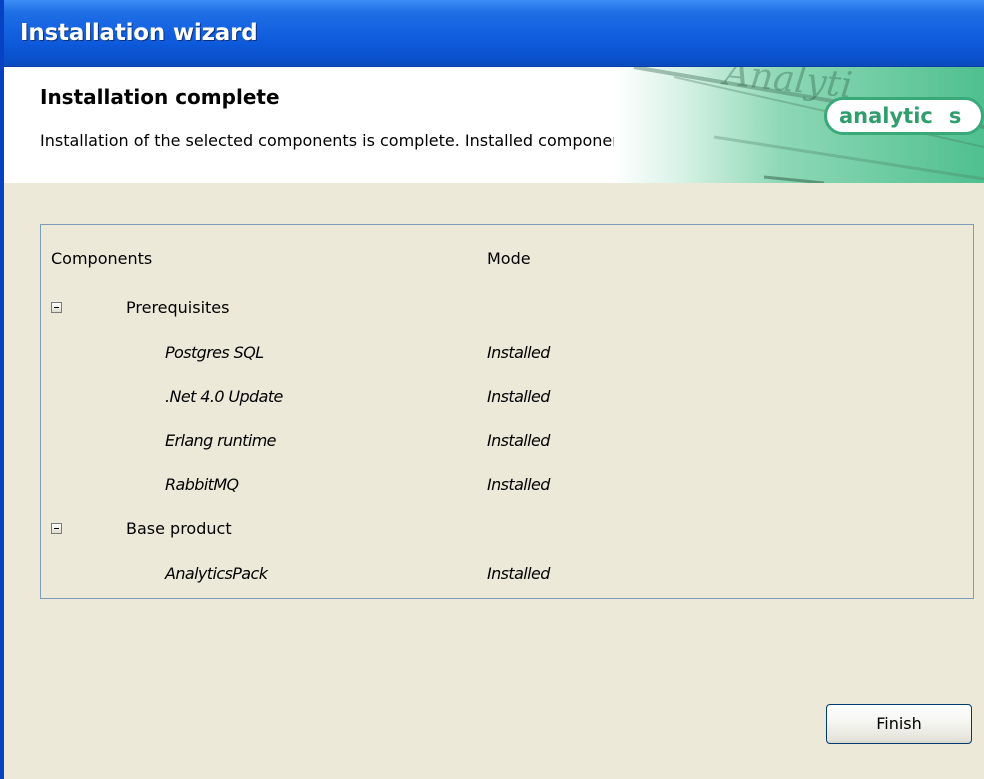 The height and width of the screenshot is (779, 984). I want to click on component-name: Erlang runtime, so click(221, 440).